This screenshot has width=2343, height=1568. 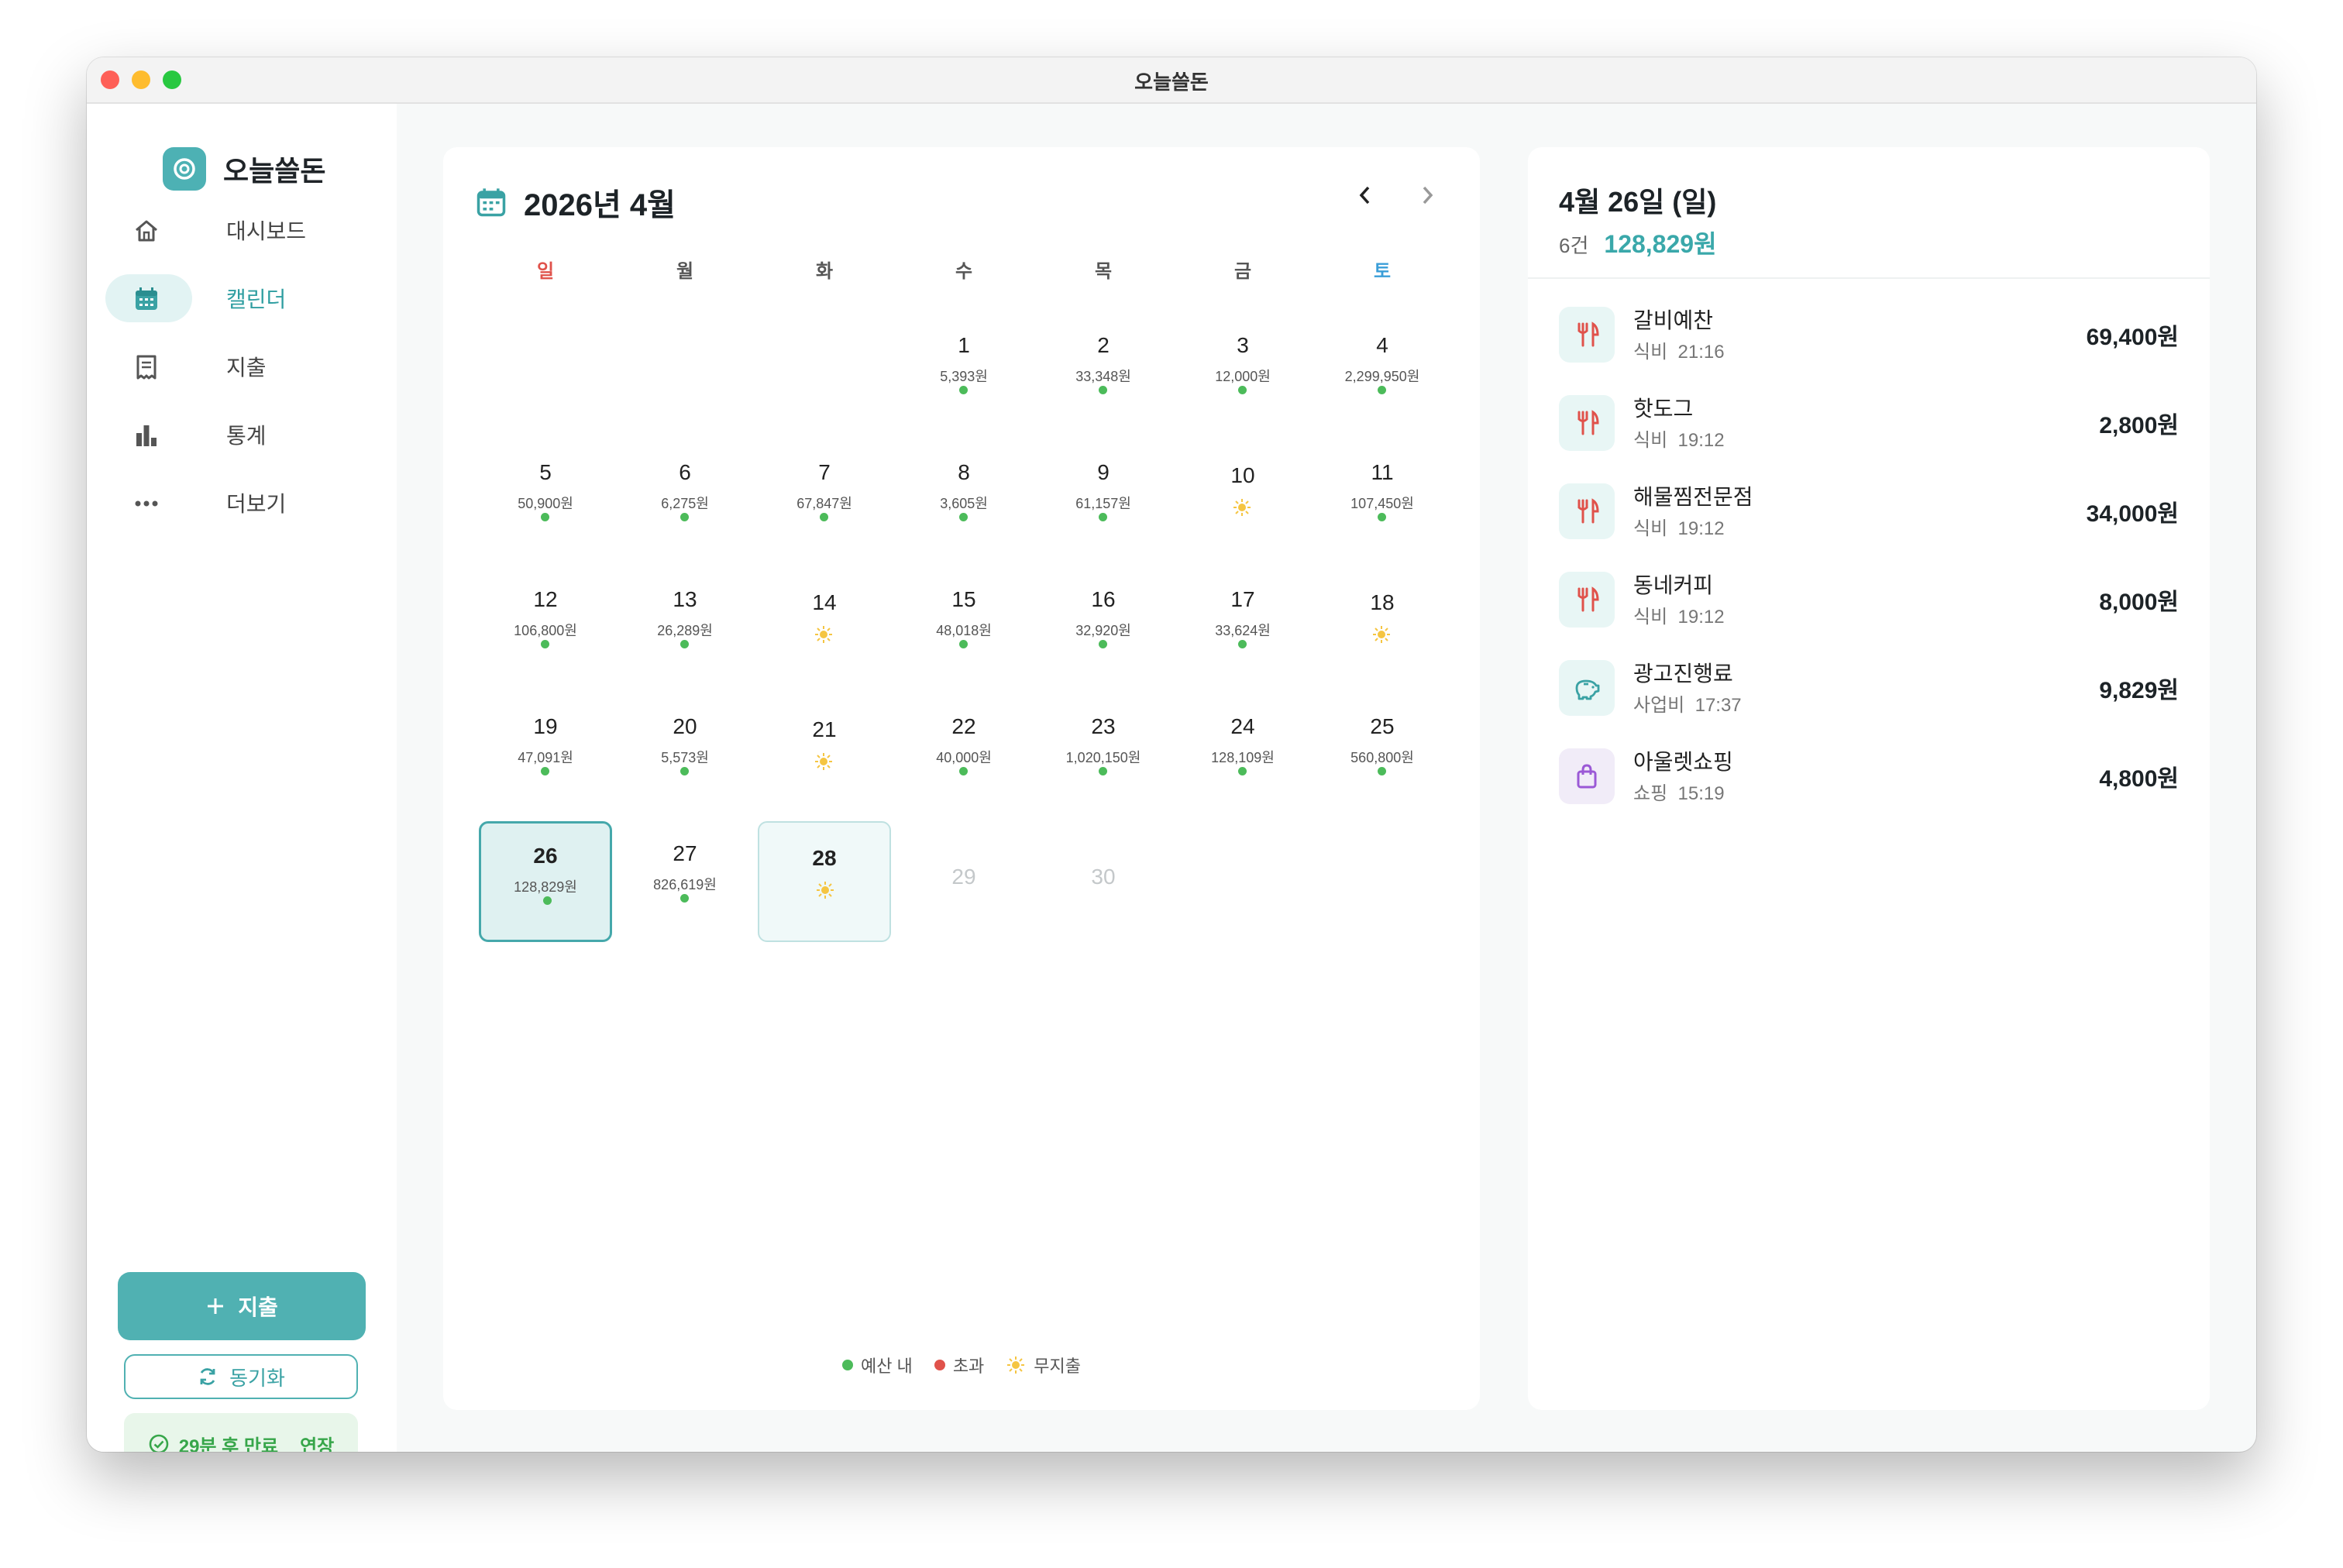 I want to click on calendar-day: 13 26,289원, so click(x=685, y=627).